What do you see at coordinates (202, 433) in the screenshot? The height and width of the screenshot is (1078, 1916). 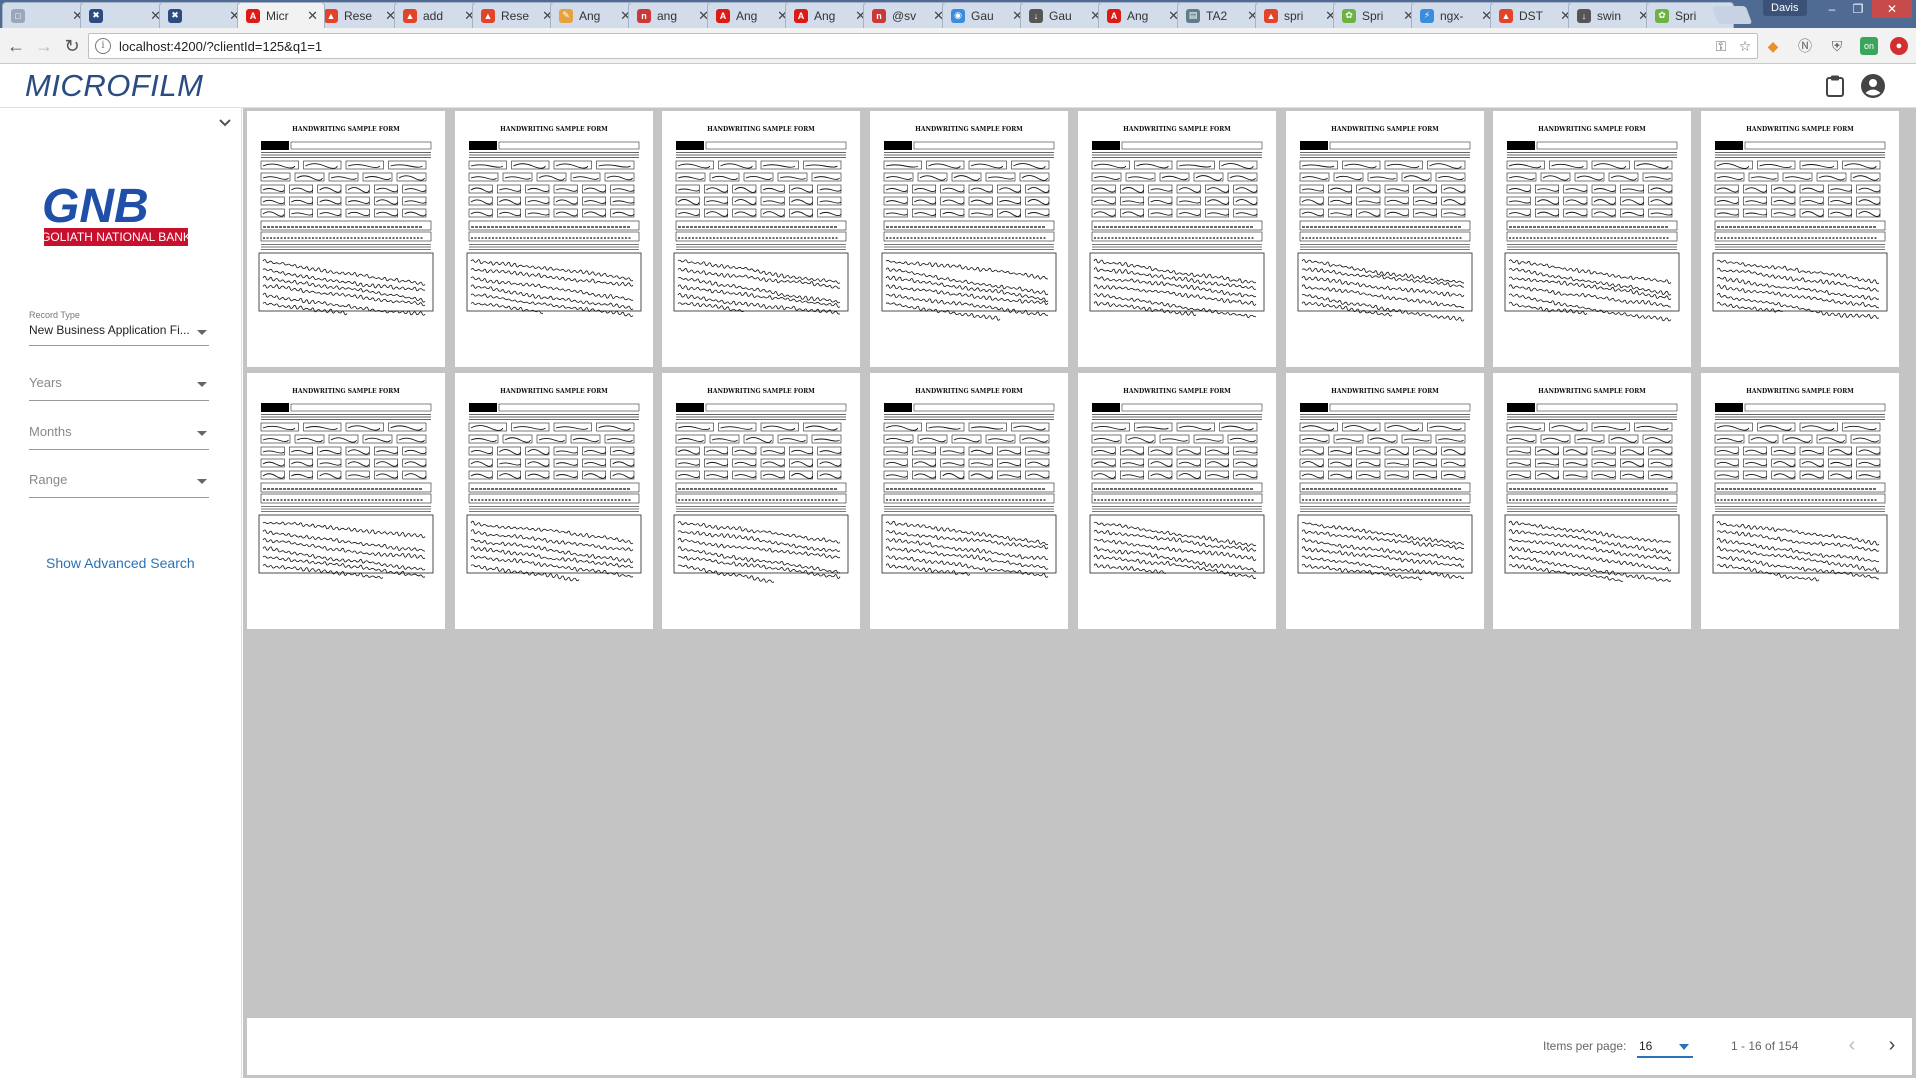 I see `months-dropdown-icon` at bounding box center [202, 433].